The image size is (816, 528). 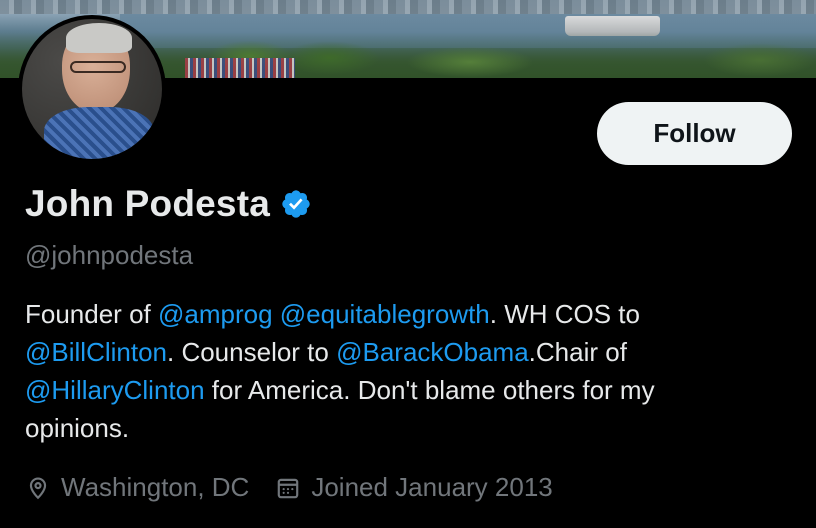 What do you see at coordinates (147, 203) in the screenshot?
I see `display-name: John Podesta` at bounding box center [147, 203].